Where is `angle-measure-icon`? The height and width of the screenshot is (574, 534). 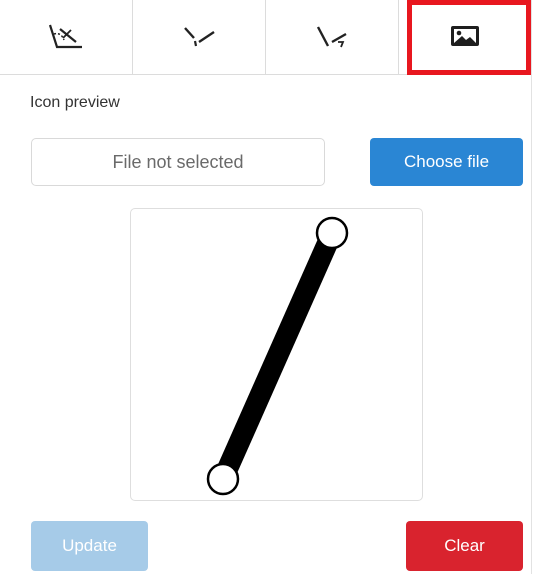 angle-measure-icon is located at coordinates (65, 36).